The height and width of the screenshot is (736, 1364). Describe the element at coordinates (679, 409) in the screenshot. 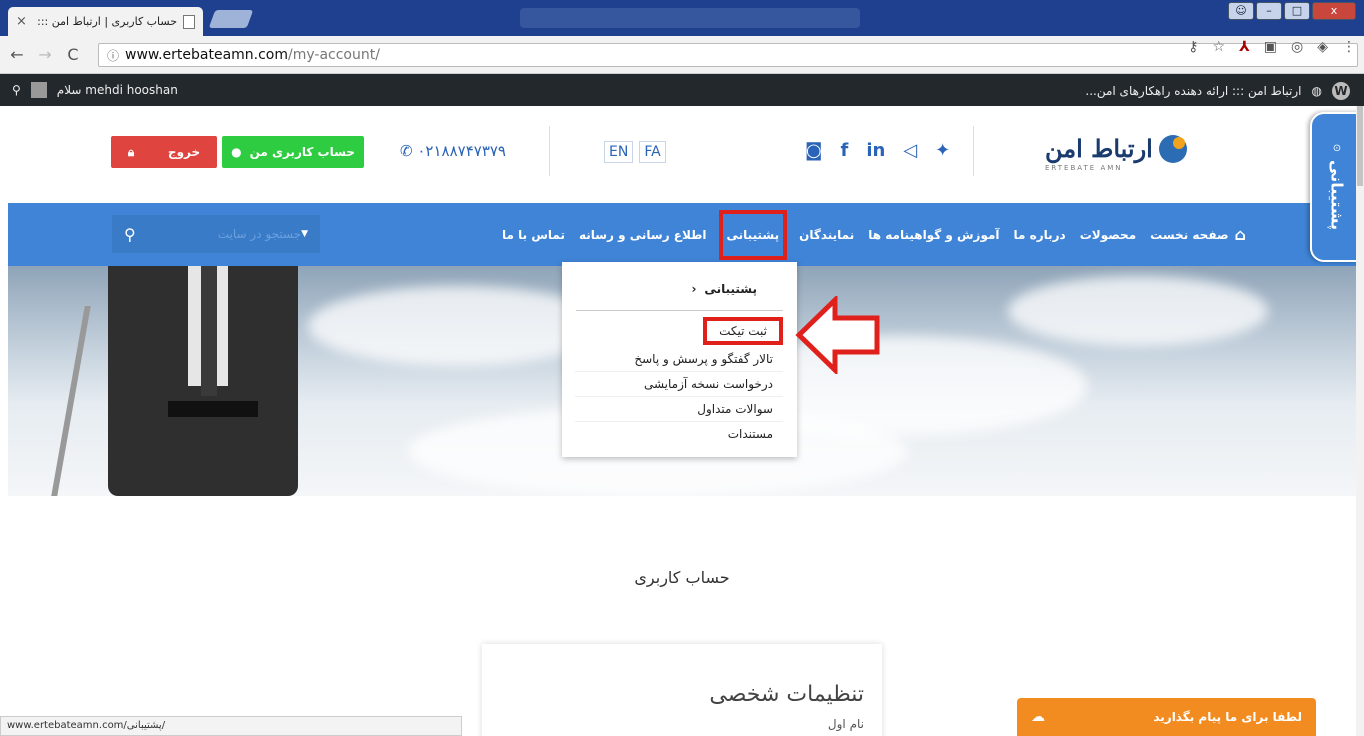

I see `menu-item-faq: سوالات متداول` at that location.